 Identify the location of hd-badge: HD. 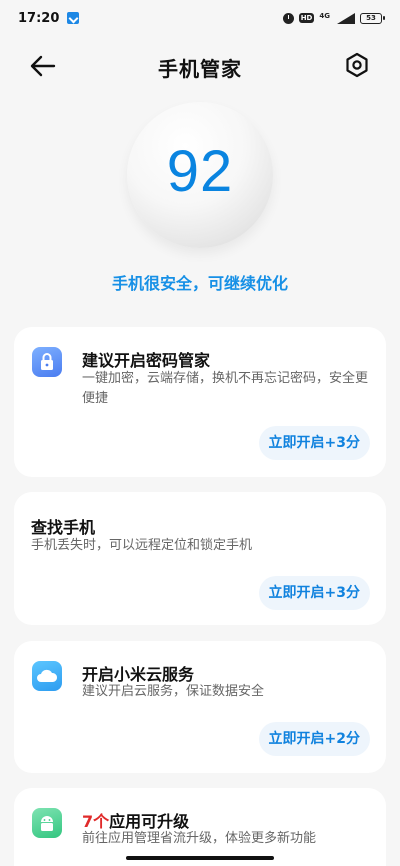
(306, 18).